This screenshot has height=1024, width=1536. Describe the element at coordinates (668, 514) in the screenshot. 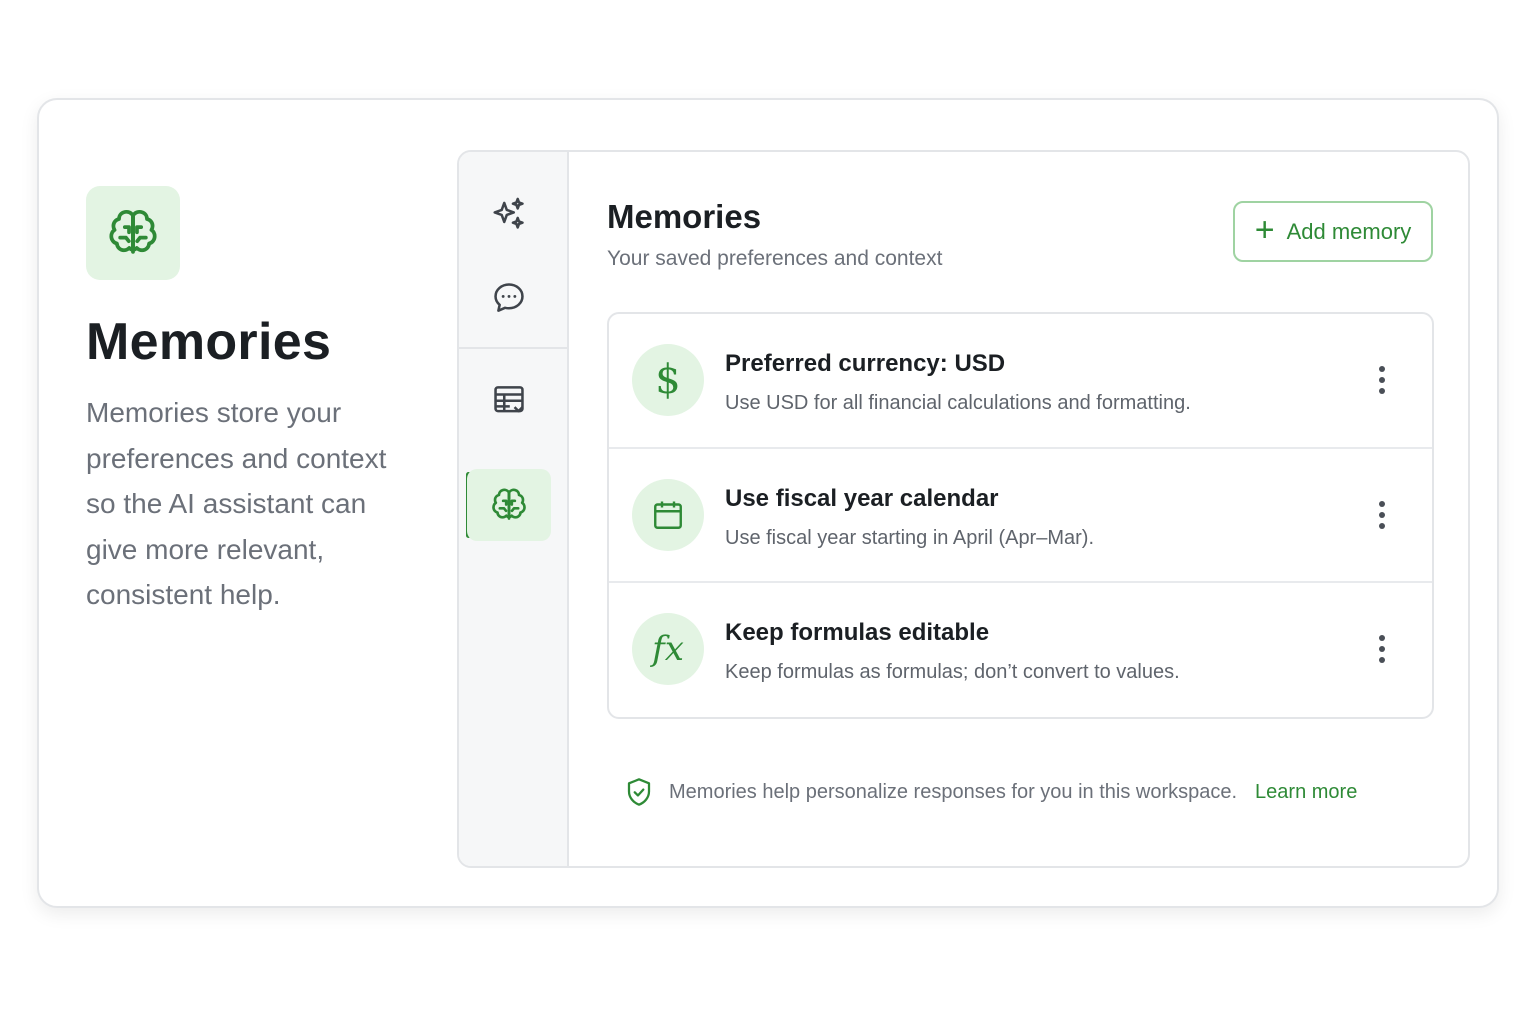

I see `calendar-icon` at that location.